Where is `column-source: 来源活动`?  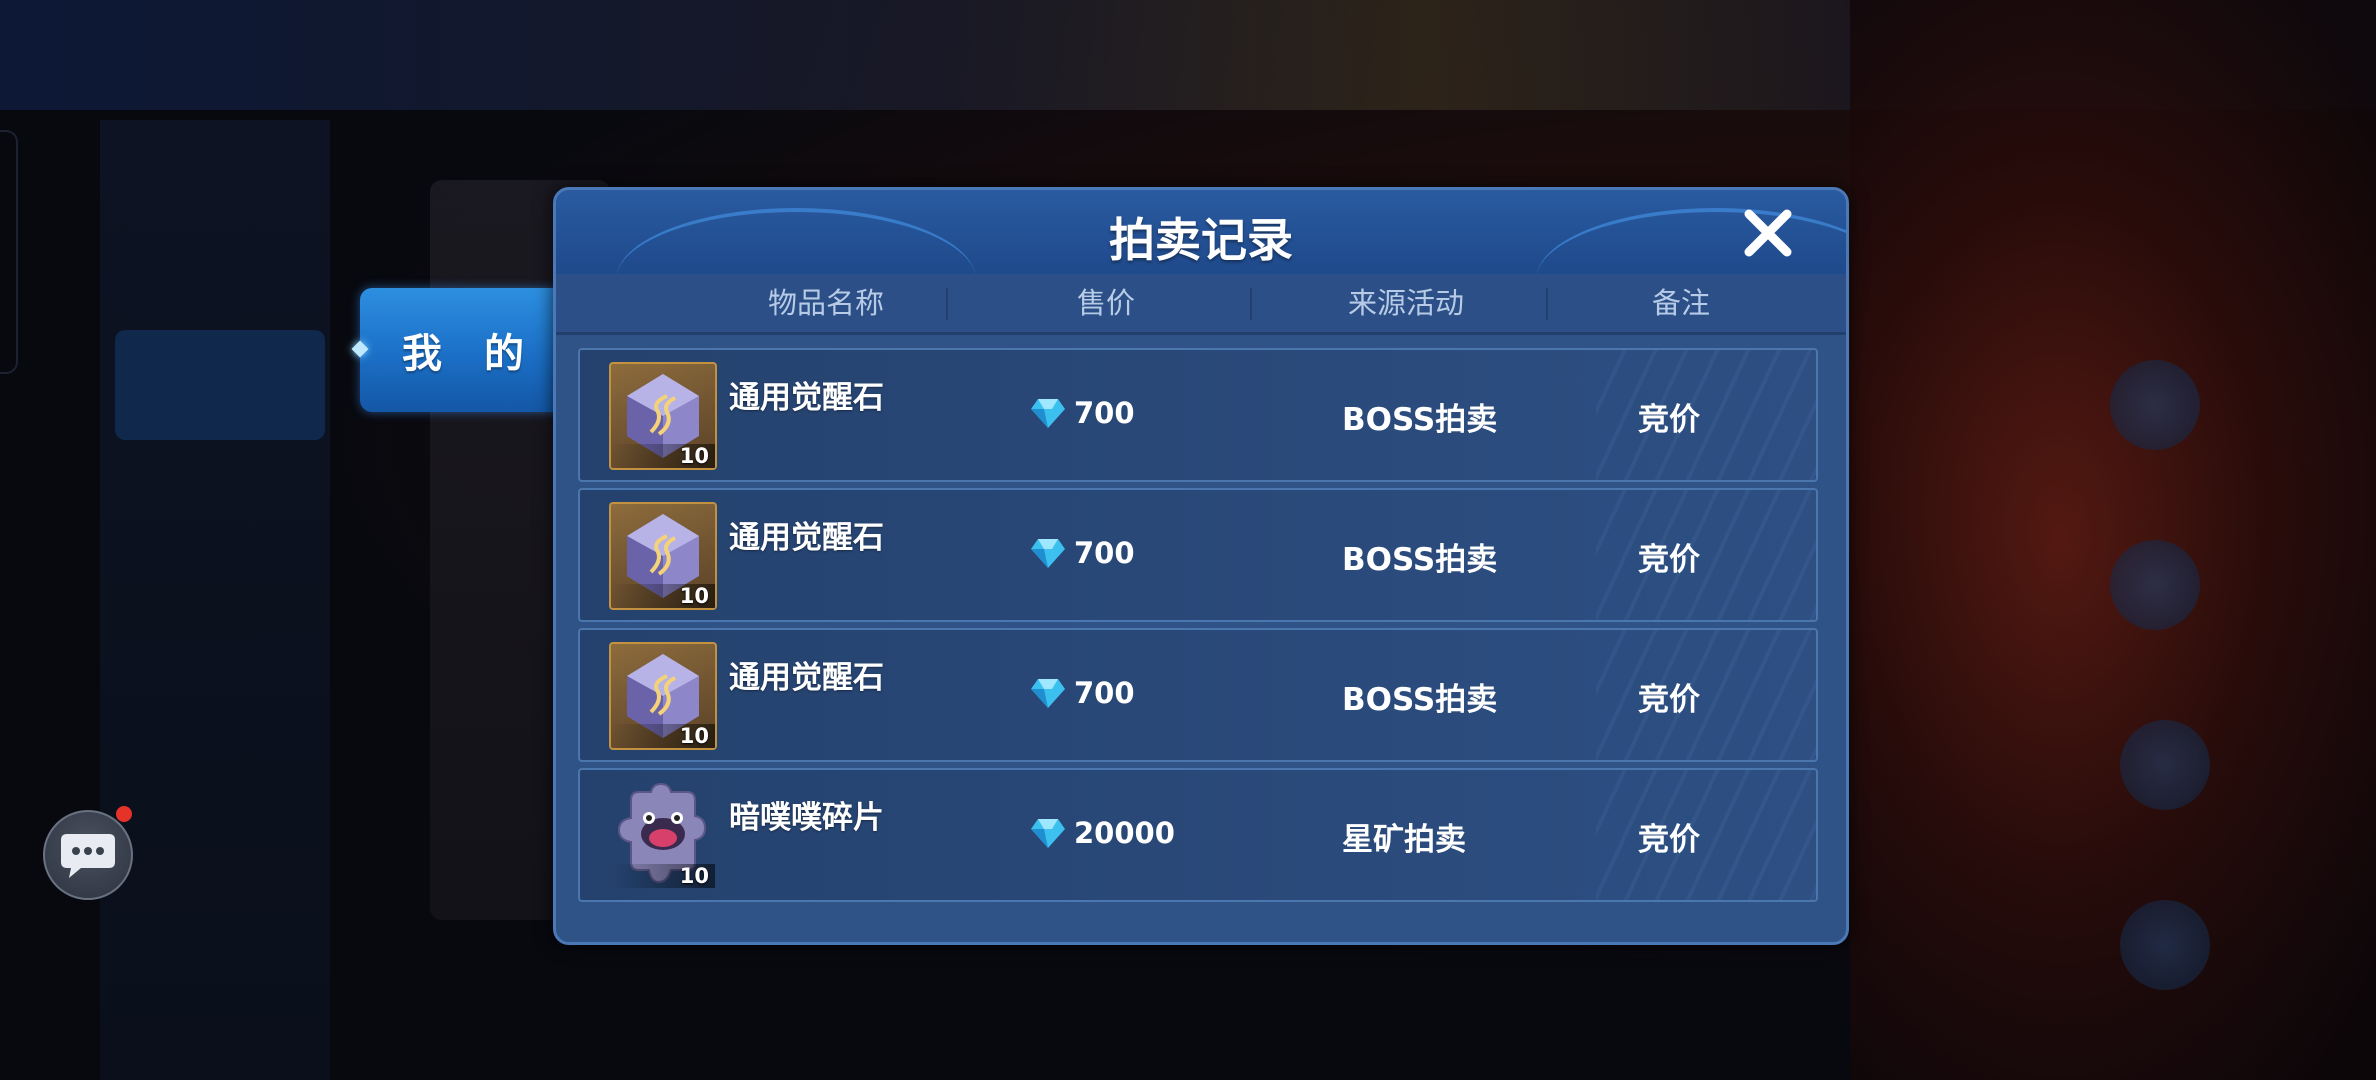
column-source: 来源活动 is located at coordinates (1405, 303).